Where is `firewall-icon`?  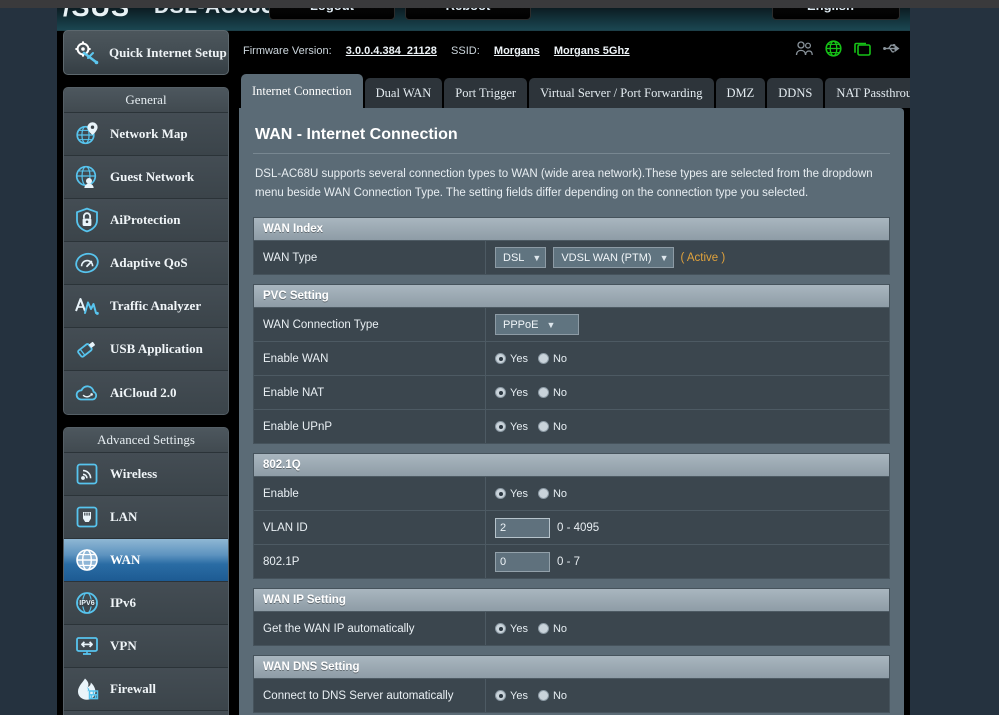
firewall-icon is located at coordinates (87, 689).